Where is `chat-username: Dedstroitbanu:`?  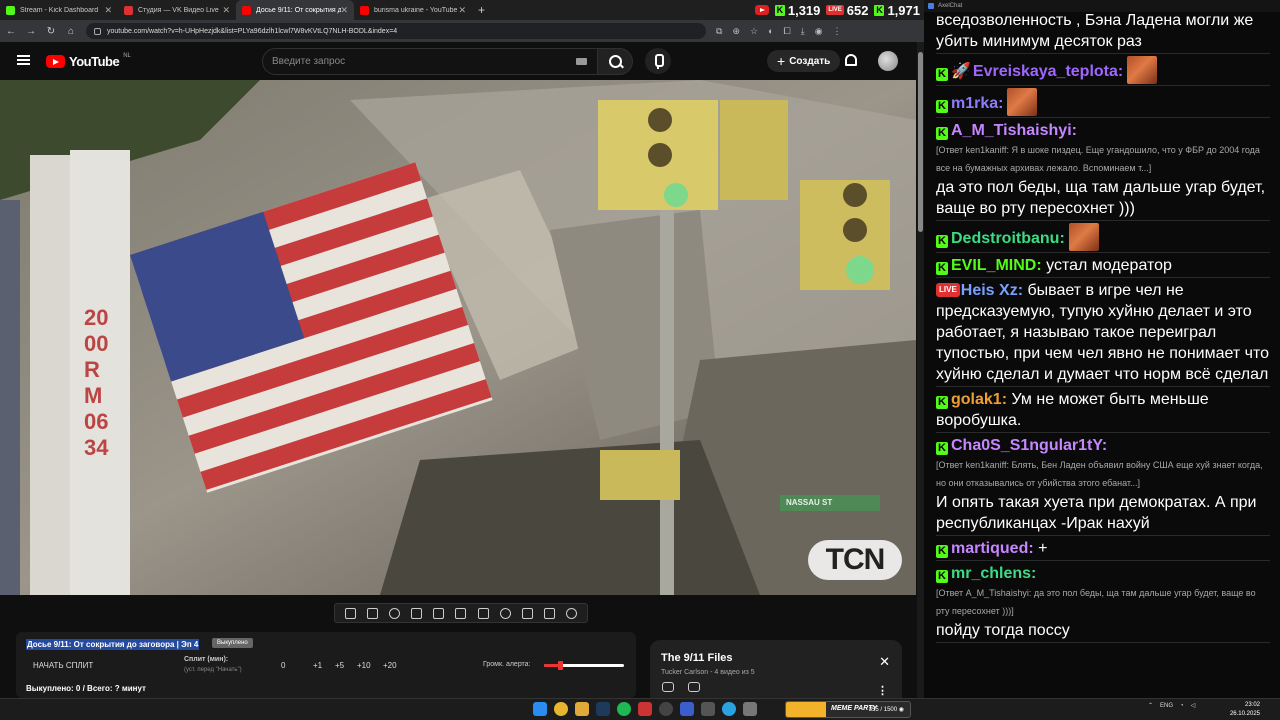
chat-username: Dedstroitbanu: is located at coordinates (1008, 238).